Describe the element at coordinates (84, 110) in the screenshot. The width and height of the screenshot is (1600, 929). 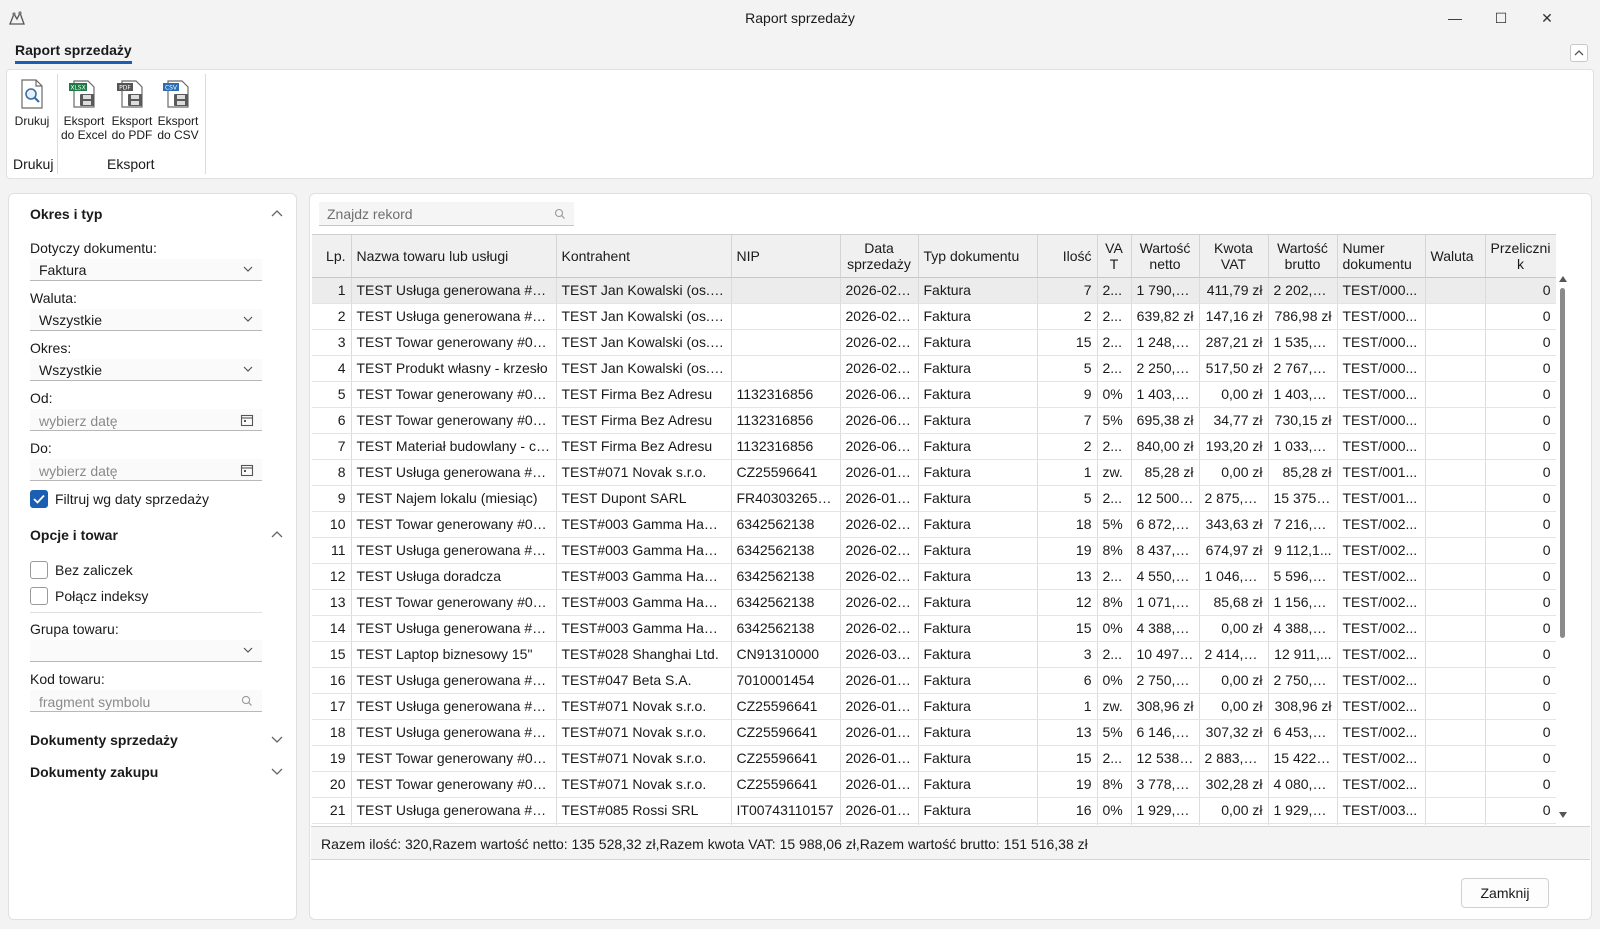
I see `export-excel-button: XLSX Eksport do Excel` at that location.